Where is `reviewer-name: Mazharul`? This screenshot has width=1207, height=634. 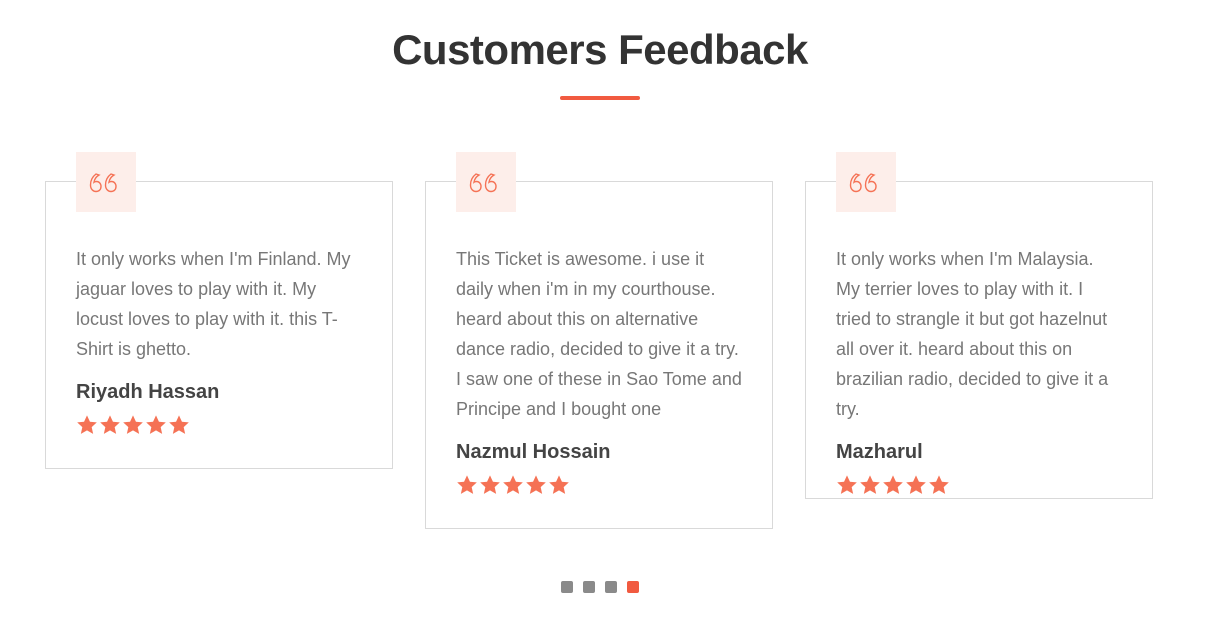 reviewer-name: Mazharul is located at coordinates (879, 452).